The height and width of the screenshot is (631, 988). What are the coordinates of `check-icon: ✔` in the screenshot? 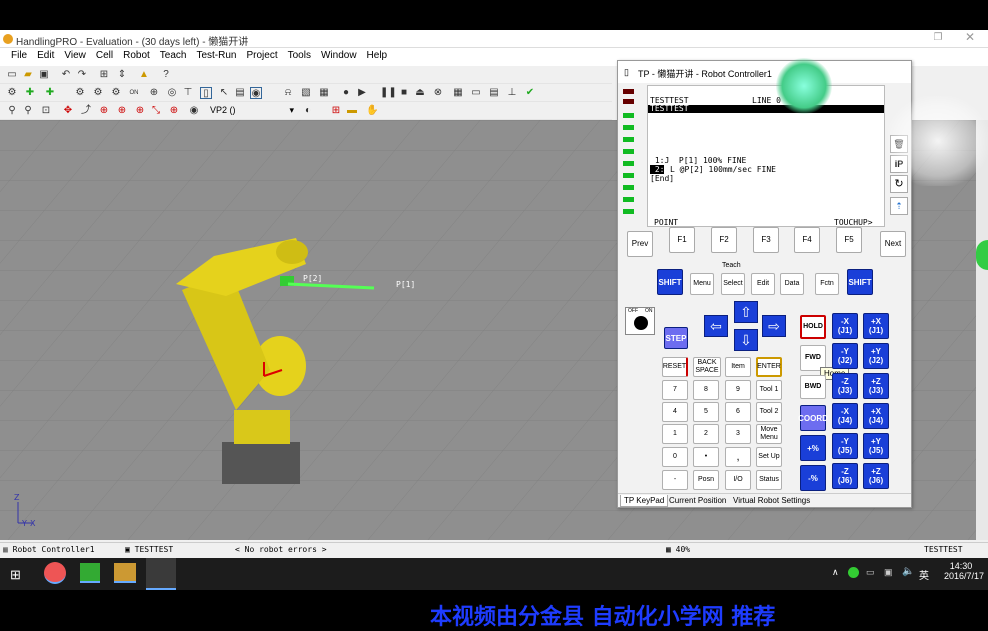 It's located at (530, 93).